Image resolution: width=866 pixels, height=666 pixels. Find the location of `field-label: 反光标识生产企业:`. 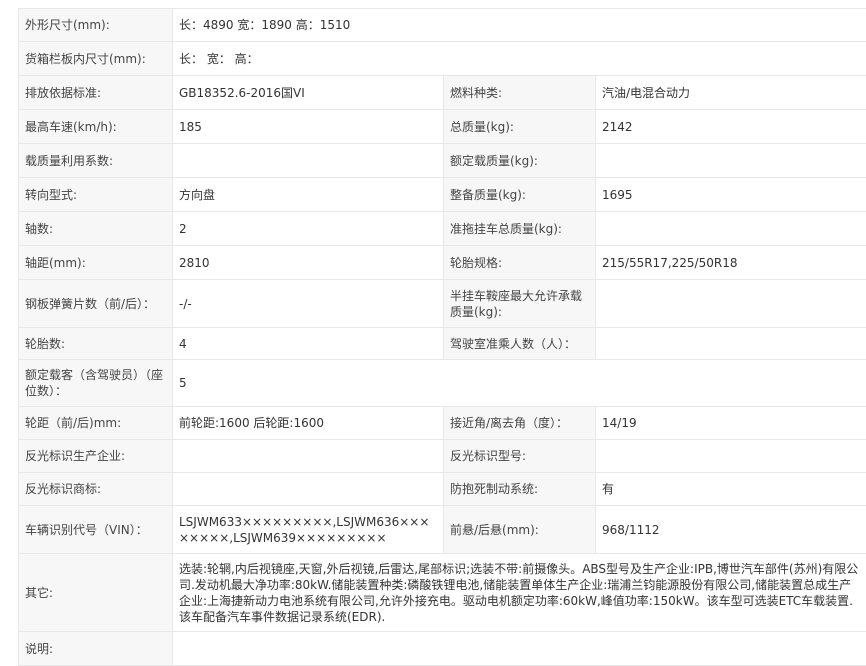

field-label: 反光标识生产企业: is located at coordinates (96, 456).